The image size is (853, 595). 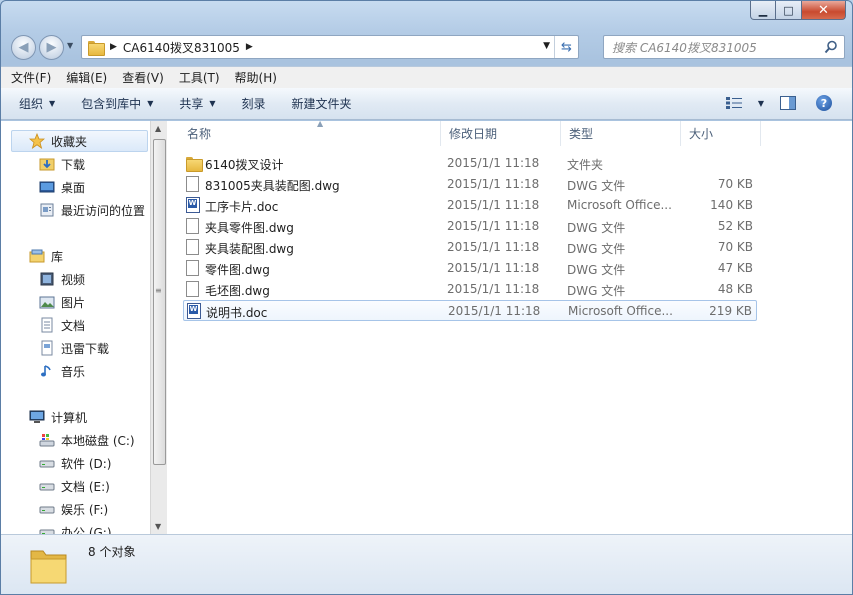 I want to click on command-bar: 组织 ▼ 包含到库中 ▼ 共享 ▼ 刻录 新建文件夹 ▼ ?, so click(x=426, y=104).